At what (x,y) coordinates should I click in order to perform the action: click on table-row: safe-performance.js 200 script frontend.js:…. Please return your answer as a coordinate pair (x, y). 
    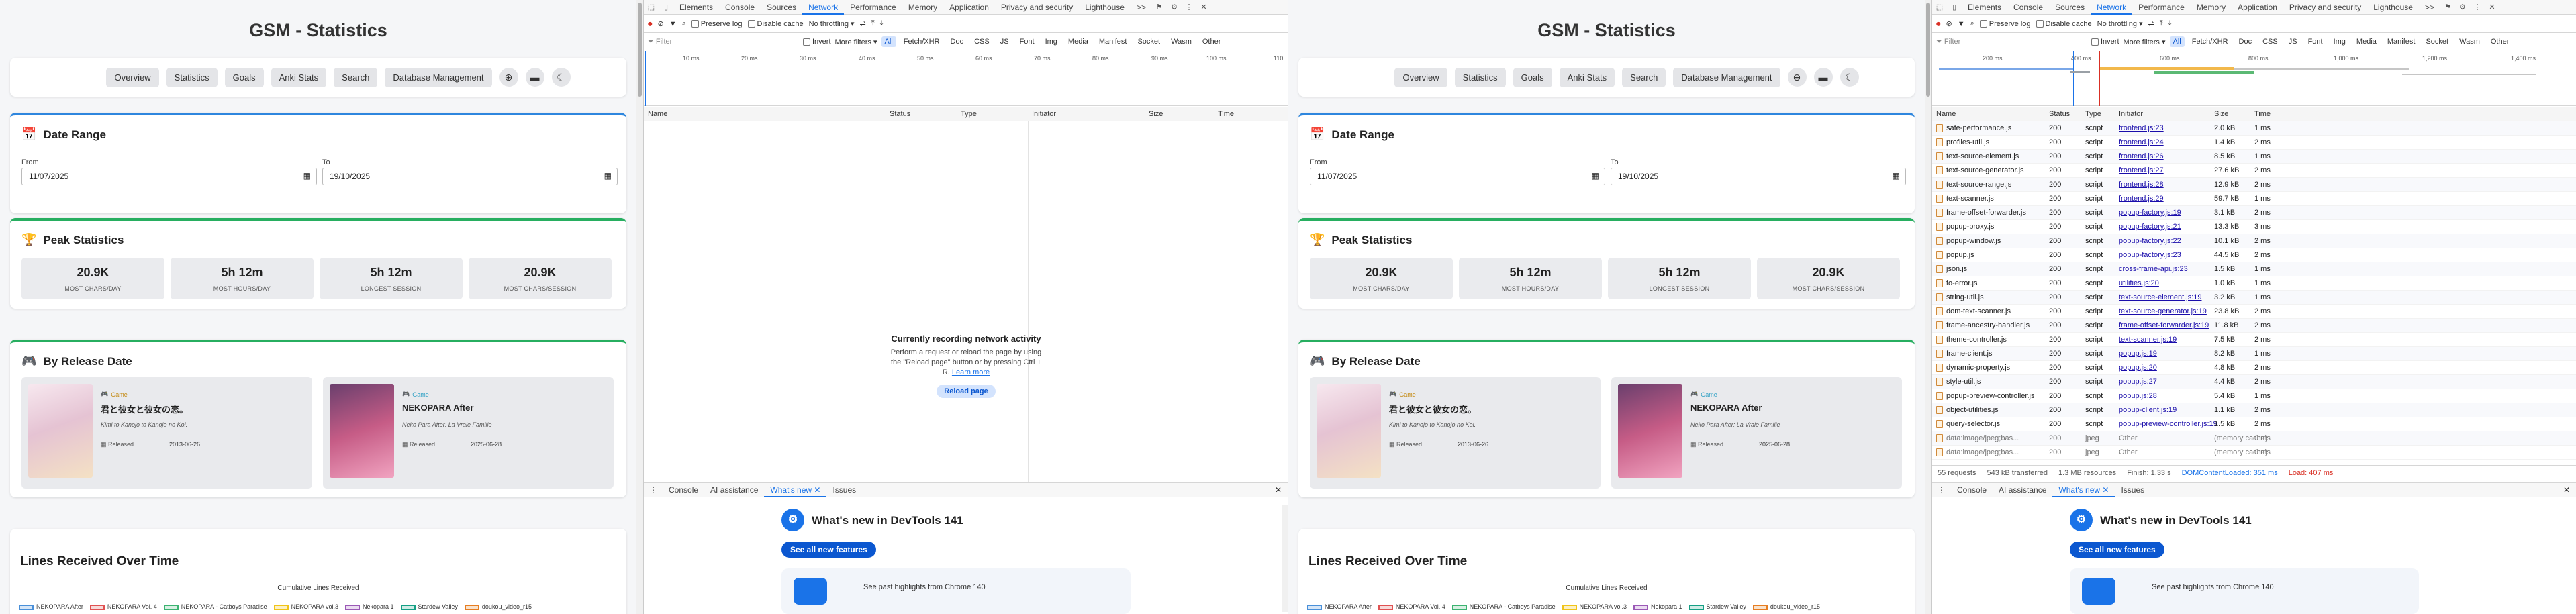
    Looking at the image, I should click on (2254, 128).